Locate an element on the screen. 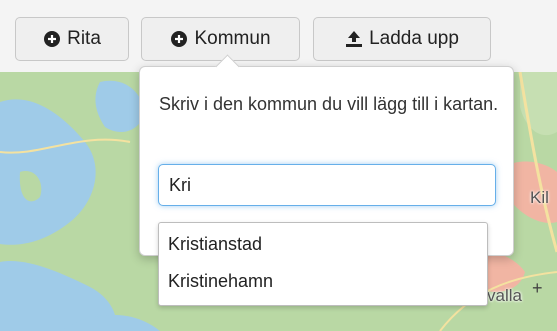 The image size is (557, 331). map-label-kil: Kil is located at coordinates (539, 197).